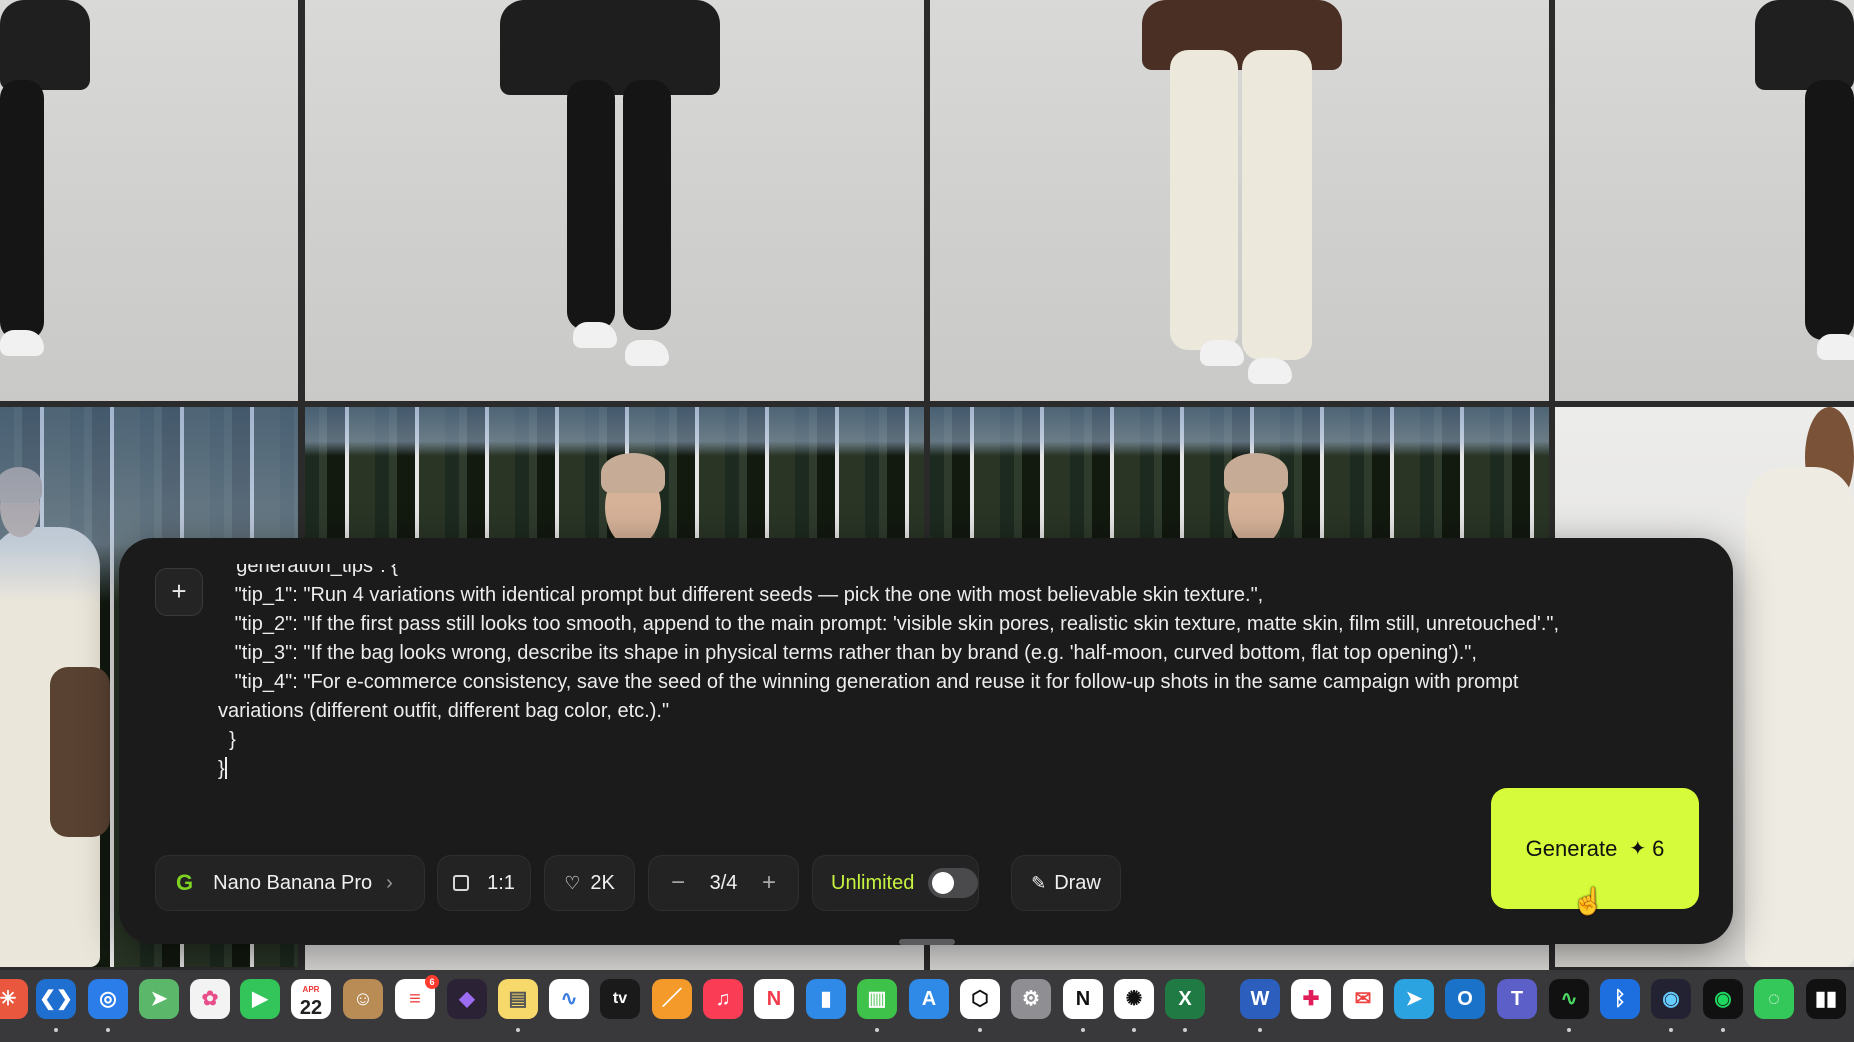 The width and height of the screenshot is (1854, 1042). Describe the element at coordinates (1620, 999) in the screenshot. I see `bluetooth-icon: ᛒ` at that location.